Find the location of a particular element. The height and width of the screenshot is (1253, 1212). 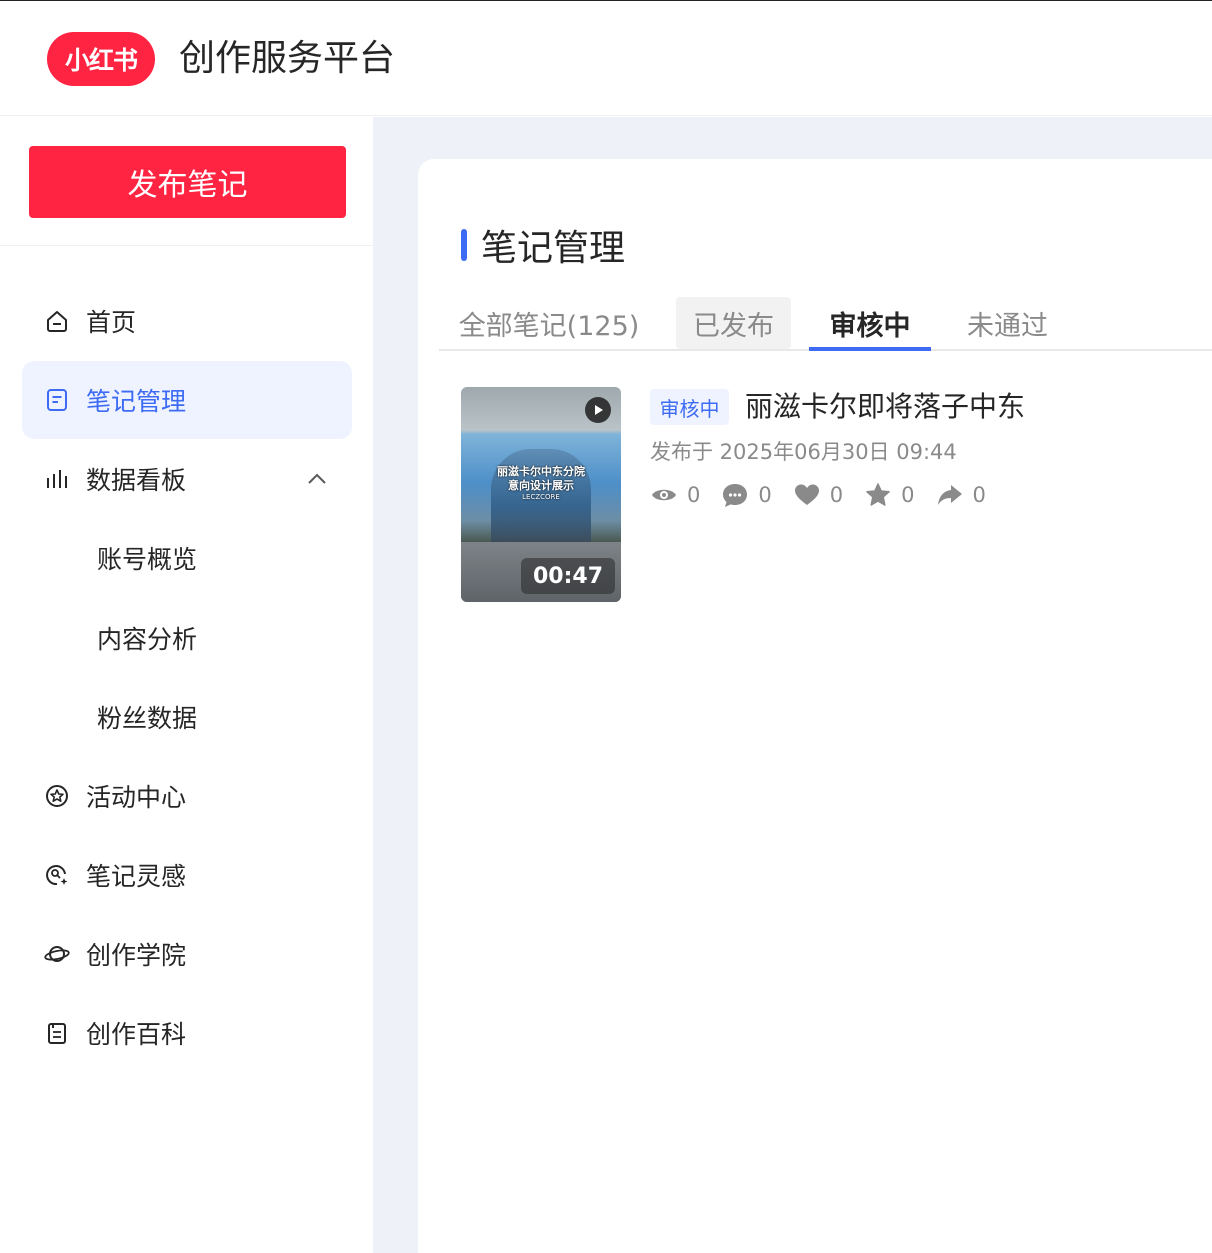

app-title: 创作服务平台 is located at coordinates (287, 58).